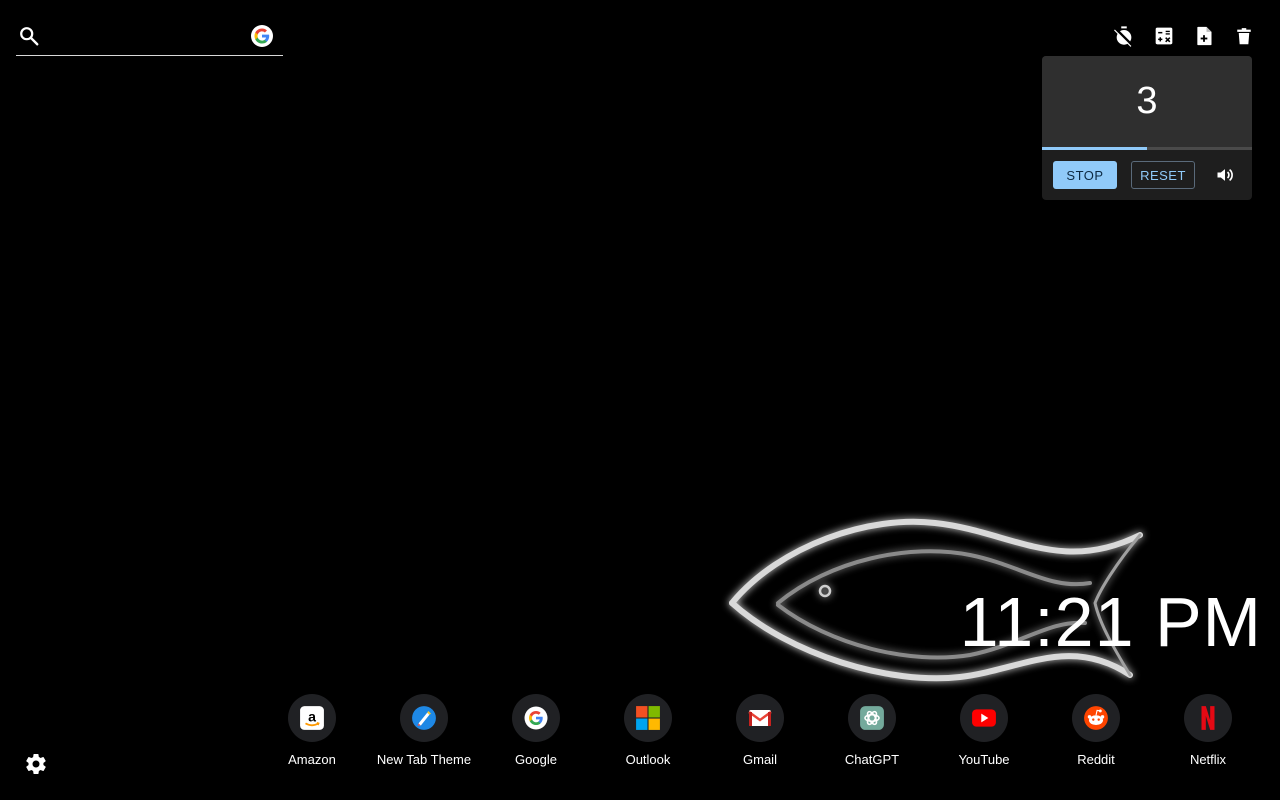  Describe the element at coordinates (1096, 759) in the screenshot. I see `shortcut-label: Reddit` at that location.